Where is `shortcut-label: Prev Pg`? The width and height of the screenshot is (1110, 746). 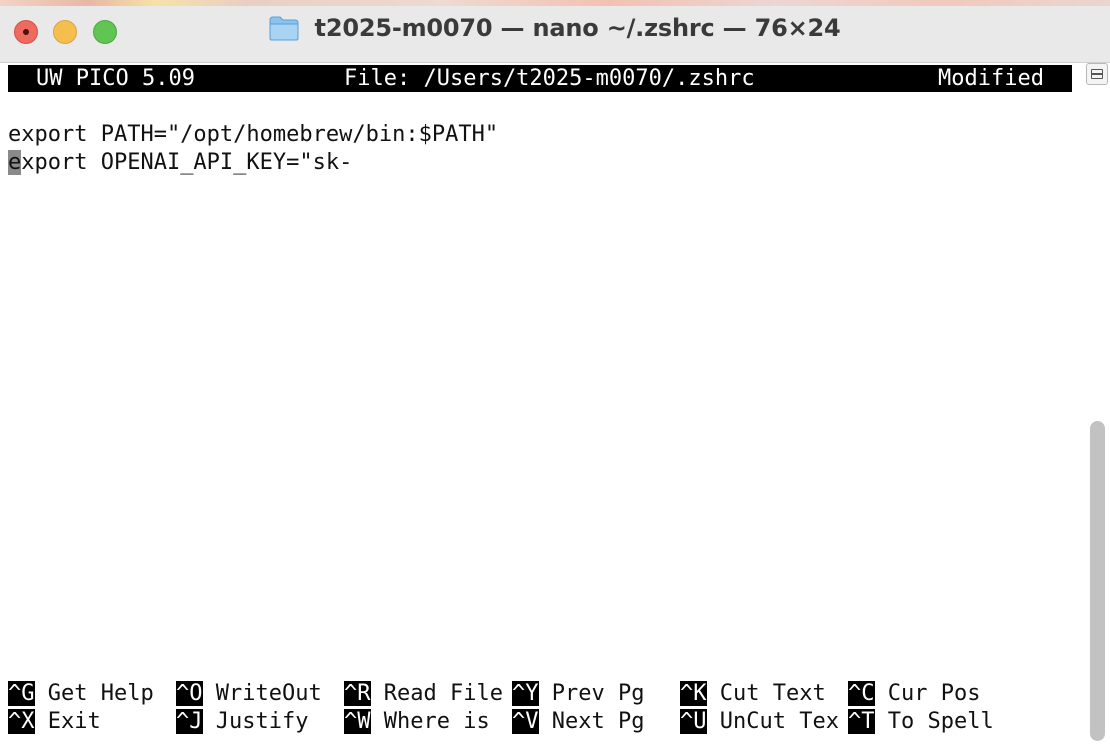
shortcut-label: Prev Pg is located at coordinates (591, 693).